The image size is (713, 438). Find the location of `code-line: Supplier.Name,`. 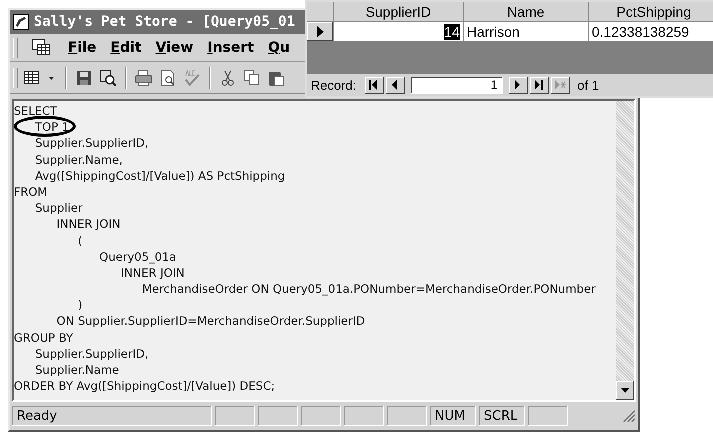

code-line: Supplier.Name, is located at coordinates (79, 159).